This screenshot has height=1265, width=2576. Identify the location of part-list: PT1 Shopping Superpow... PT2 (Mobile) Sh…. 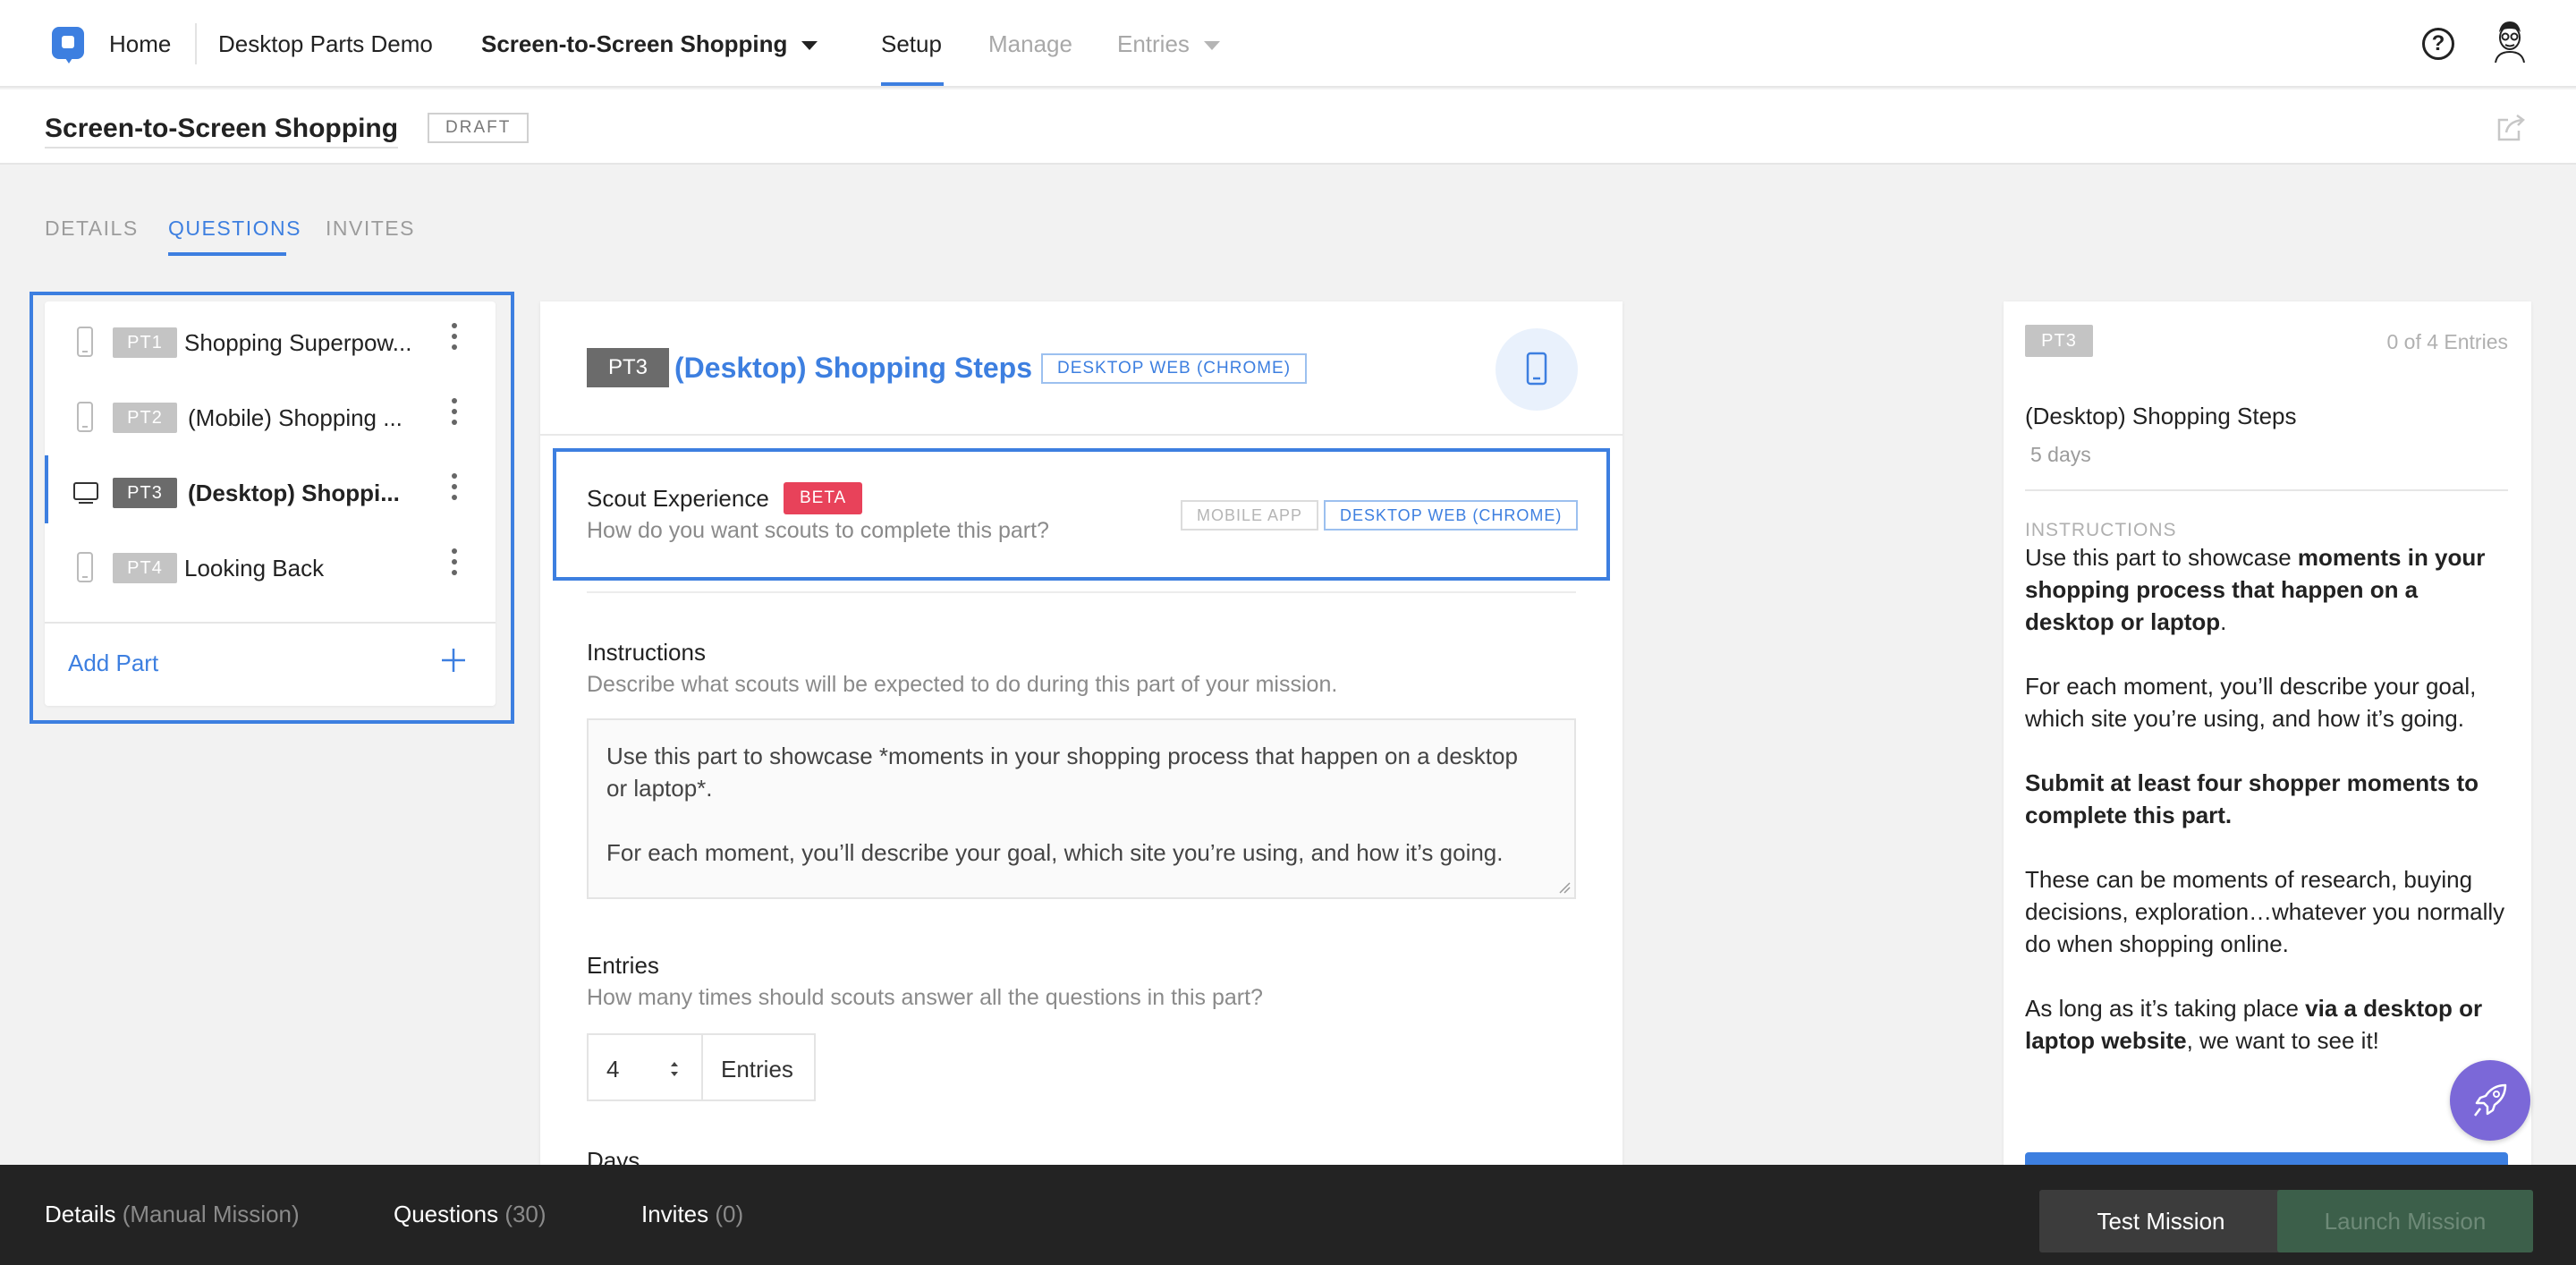
(270, 503).